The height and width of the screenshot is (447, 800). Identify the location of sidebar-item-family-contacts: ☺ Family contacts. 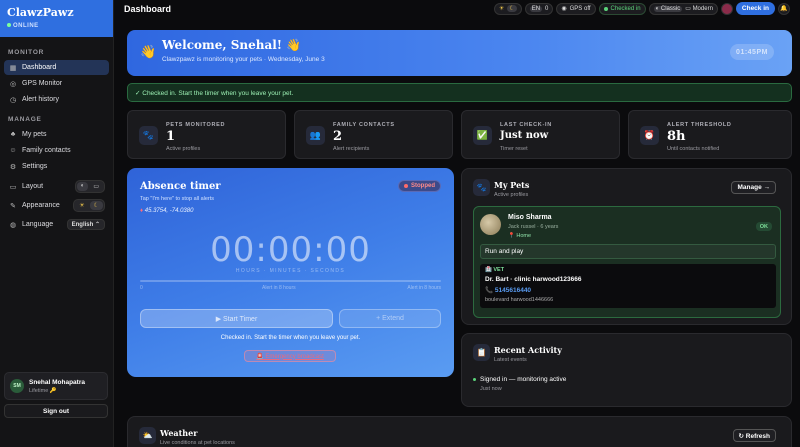
(56, 150).